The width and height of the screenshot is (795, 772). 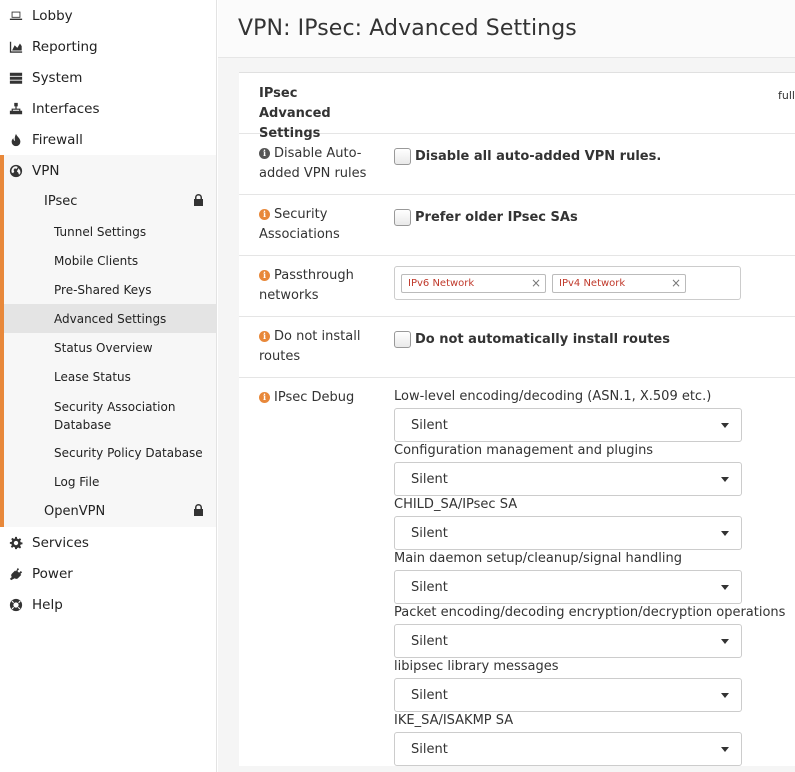 I want to click on disable-auto-rules-checkbox: Disable all auto-added VPN rules., so click(x=594, y=156).